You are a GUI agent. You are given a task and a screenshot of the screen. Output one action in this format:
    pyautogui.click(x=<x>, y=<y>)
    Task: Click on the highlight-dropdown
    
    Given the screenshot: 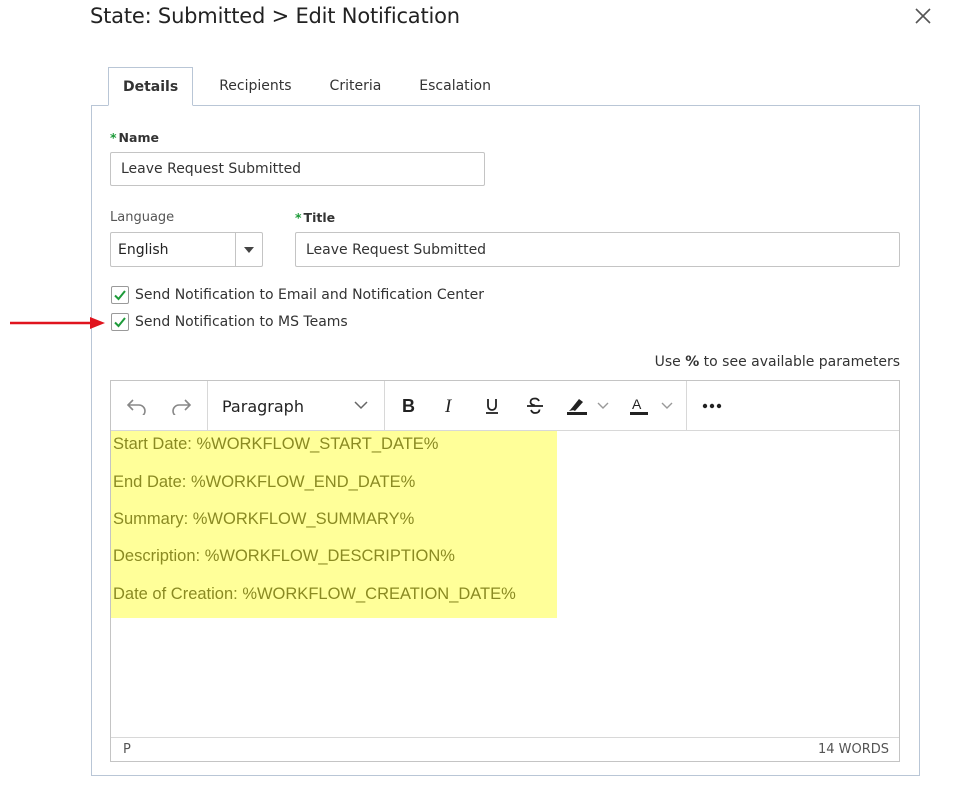 What is the action you would take?
    pyautogui.click(x=603, y=406)
    